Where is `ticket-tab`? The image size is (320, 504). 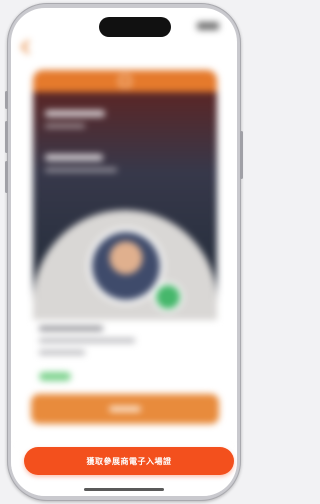
ticket-tab is located at coordinates (125, 81).